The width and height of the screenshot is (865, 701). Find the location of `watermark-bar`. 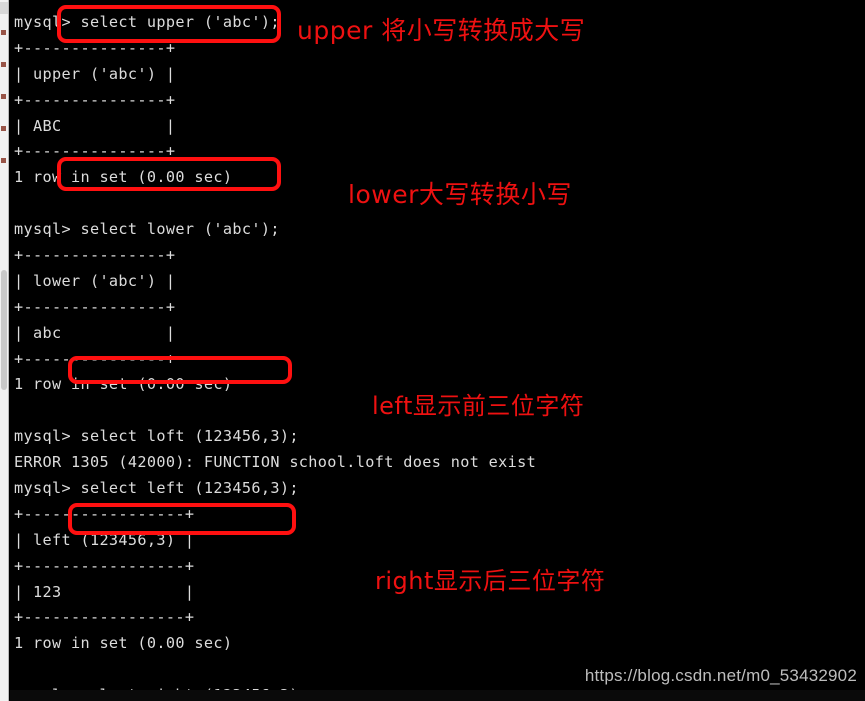

watermark-bar is located at coordinates (437, 695).